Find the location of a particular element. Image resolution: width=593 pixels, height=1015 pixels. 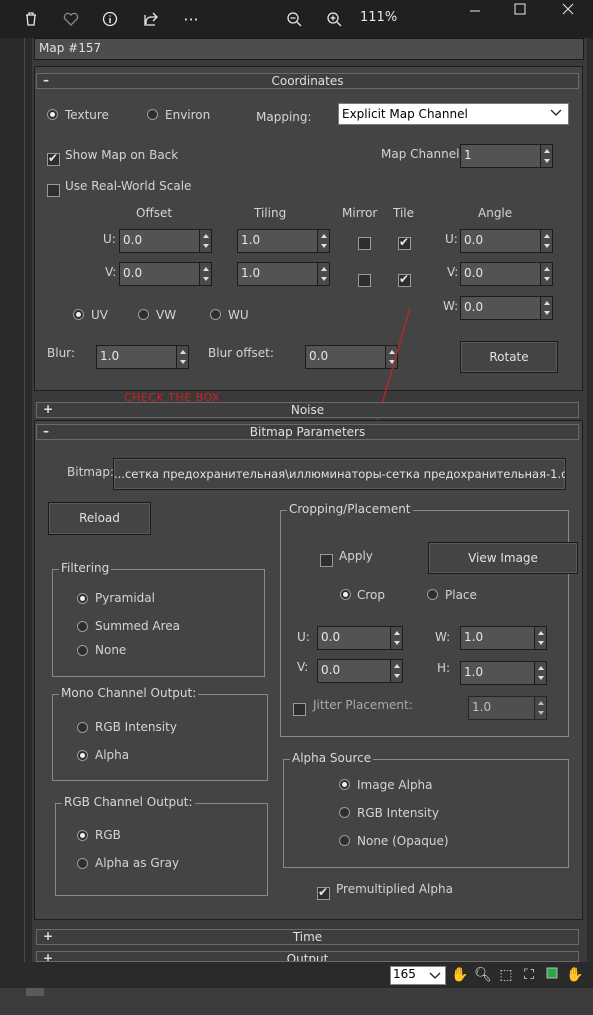

partial-widget is located at coordinates (35, 992).